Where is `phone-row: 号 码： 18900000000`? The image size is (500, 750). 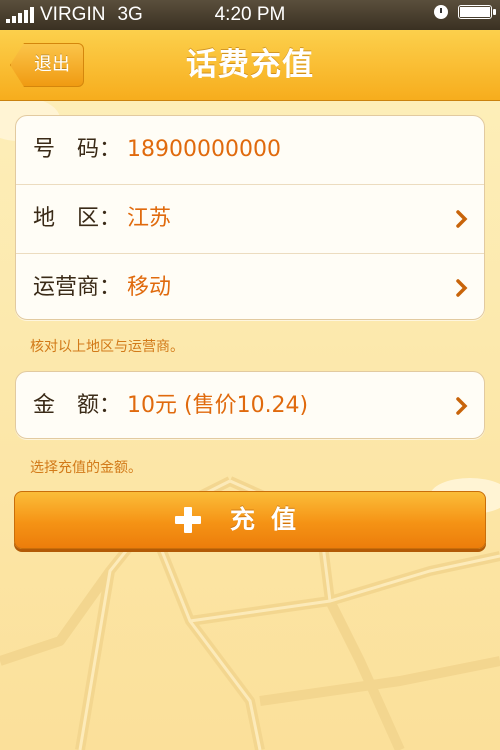 phone-row: 号 码： 18900000000 is located at coordinates (250, 150).